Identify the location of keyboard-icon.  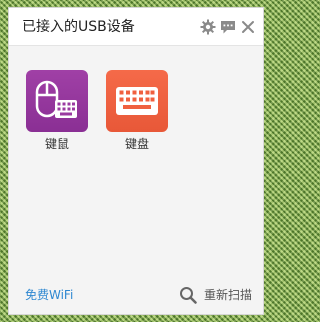
(137, 101).